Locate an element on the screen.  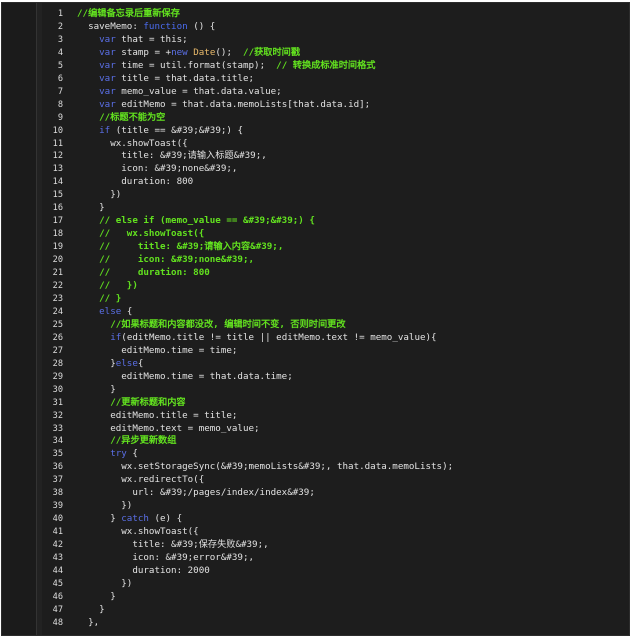
code-text: //如果标题和内容都没改, 编辑时间不变, 否则时间更改 is located at coordinates (211, 325).